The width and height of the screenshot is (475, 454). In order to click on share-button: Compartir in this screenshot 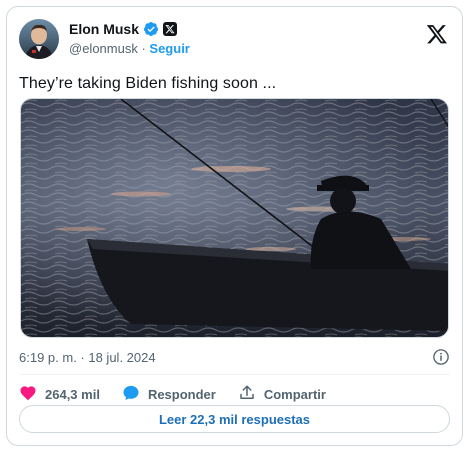, I will do `click(282, 394)`.